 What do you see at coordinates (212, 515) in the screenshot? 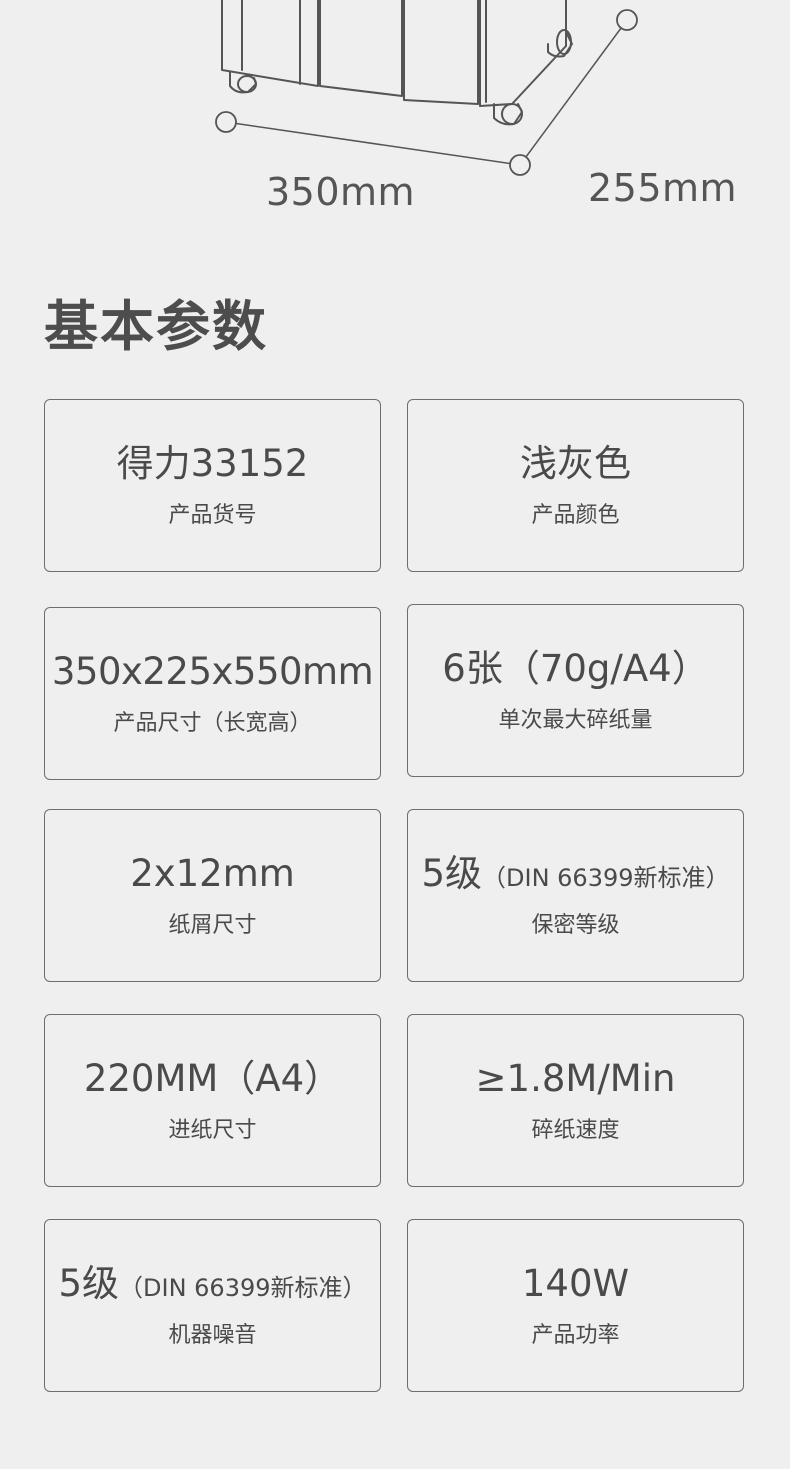
I see `spec-label: 产品货号` at bounding box center [212, 515].